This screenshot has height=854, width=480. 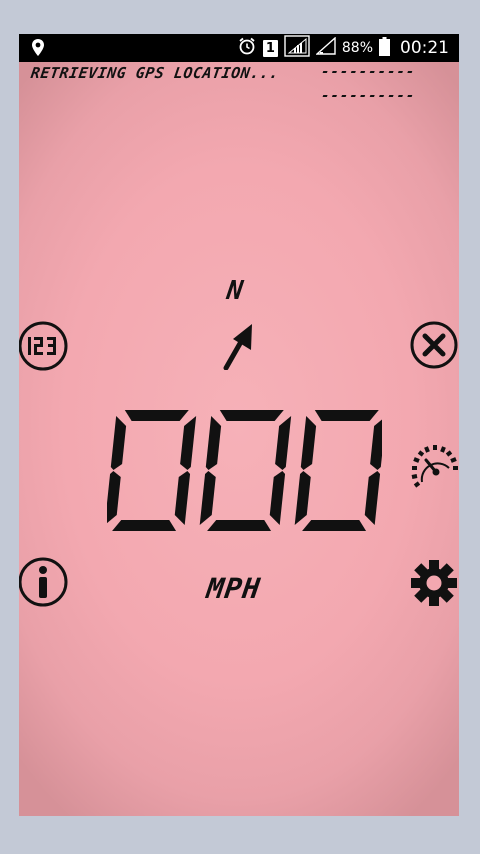 I want to click on info-button, so click(x=44, y=584).